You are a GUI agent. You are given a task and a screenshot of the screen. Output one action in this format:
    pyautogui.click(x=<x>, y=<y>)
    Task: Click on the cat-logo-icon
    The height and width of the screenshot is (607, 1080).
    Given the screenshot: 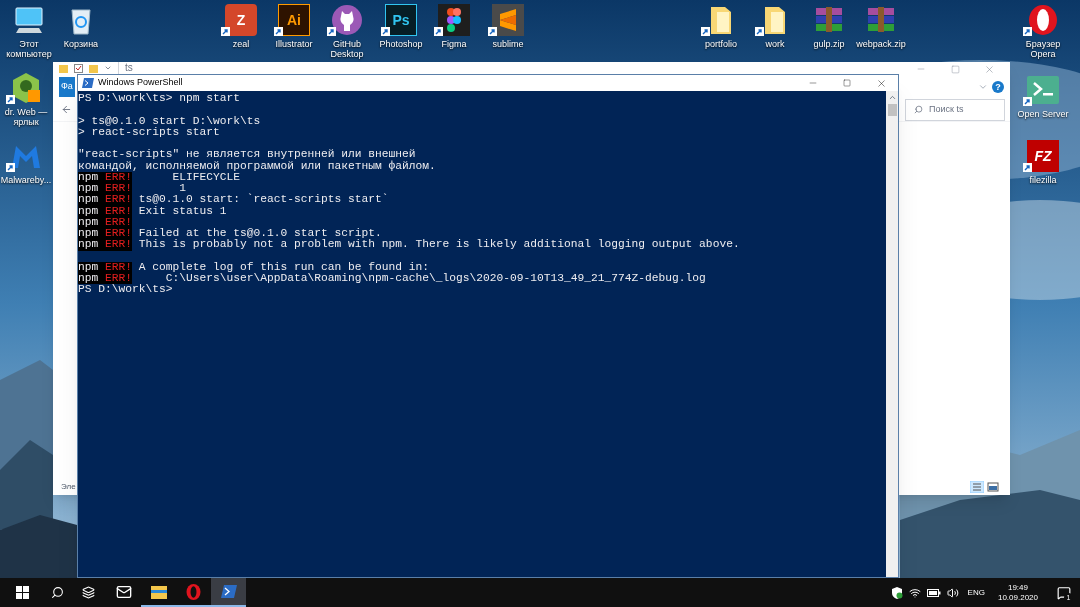 What is the action you would take?
    pyautogui.click(x=347, y=20)
    